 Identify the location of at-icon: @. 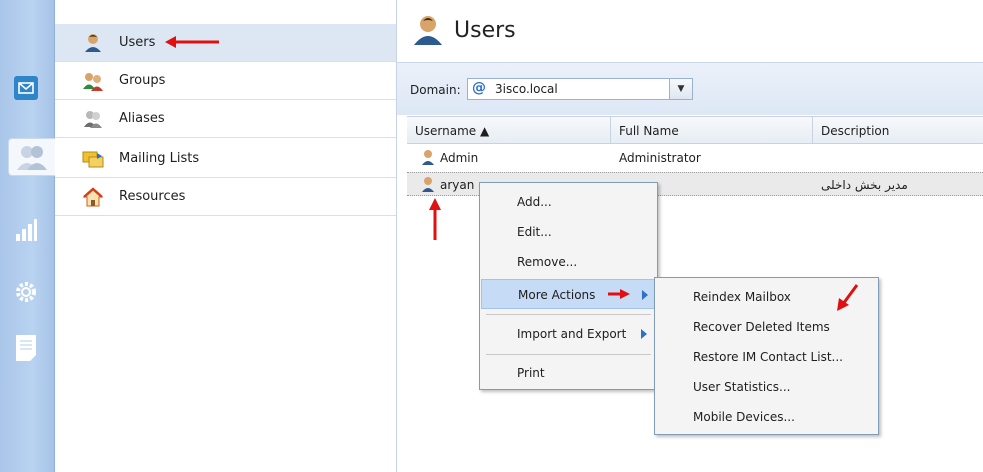
(479, 88).